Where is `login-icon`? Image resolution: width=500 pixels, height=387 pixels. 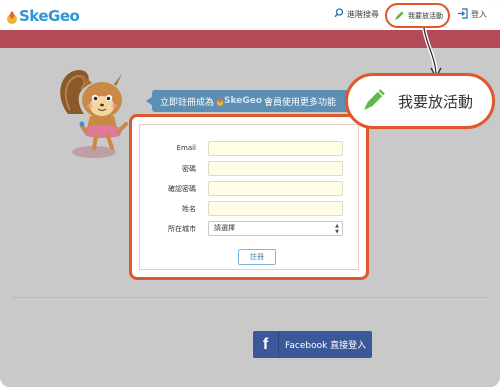 login-icon is located at coordinates (462, 14).